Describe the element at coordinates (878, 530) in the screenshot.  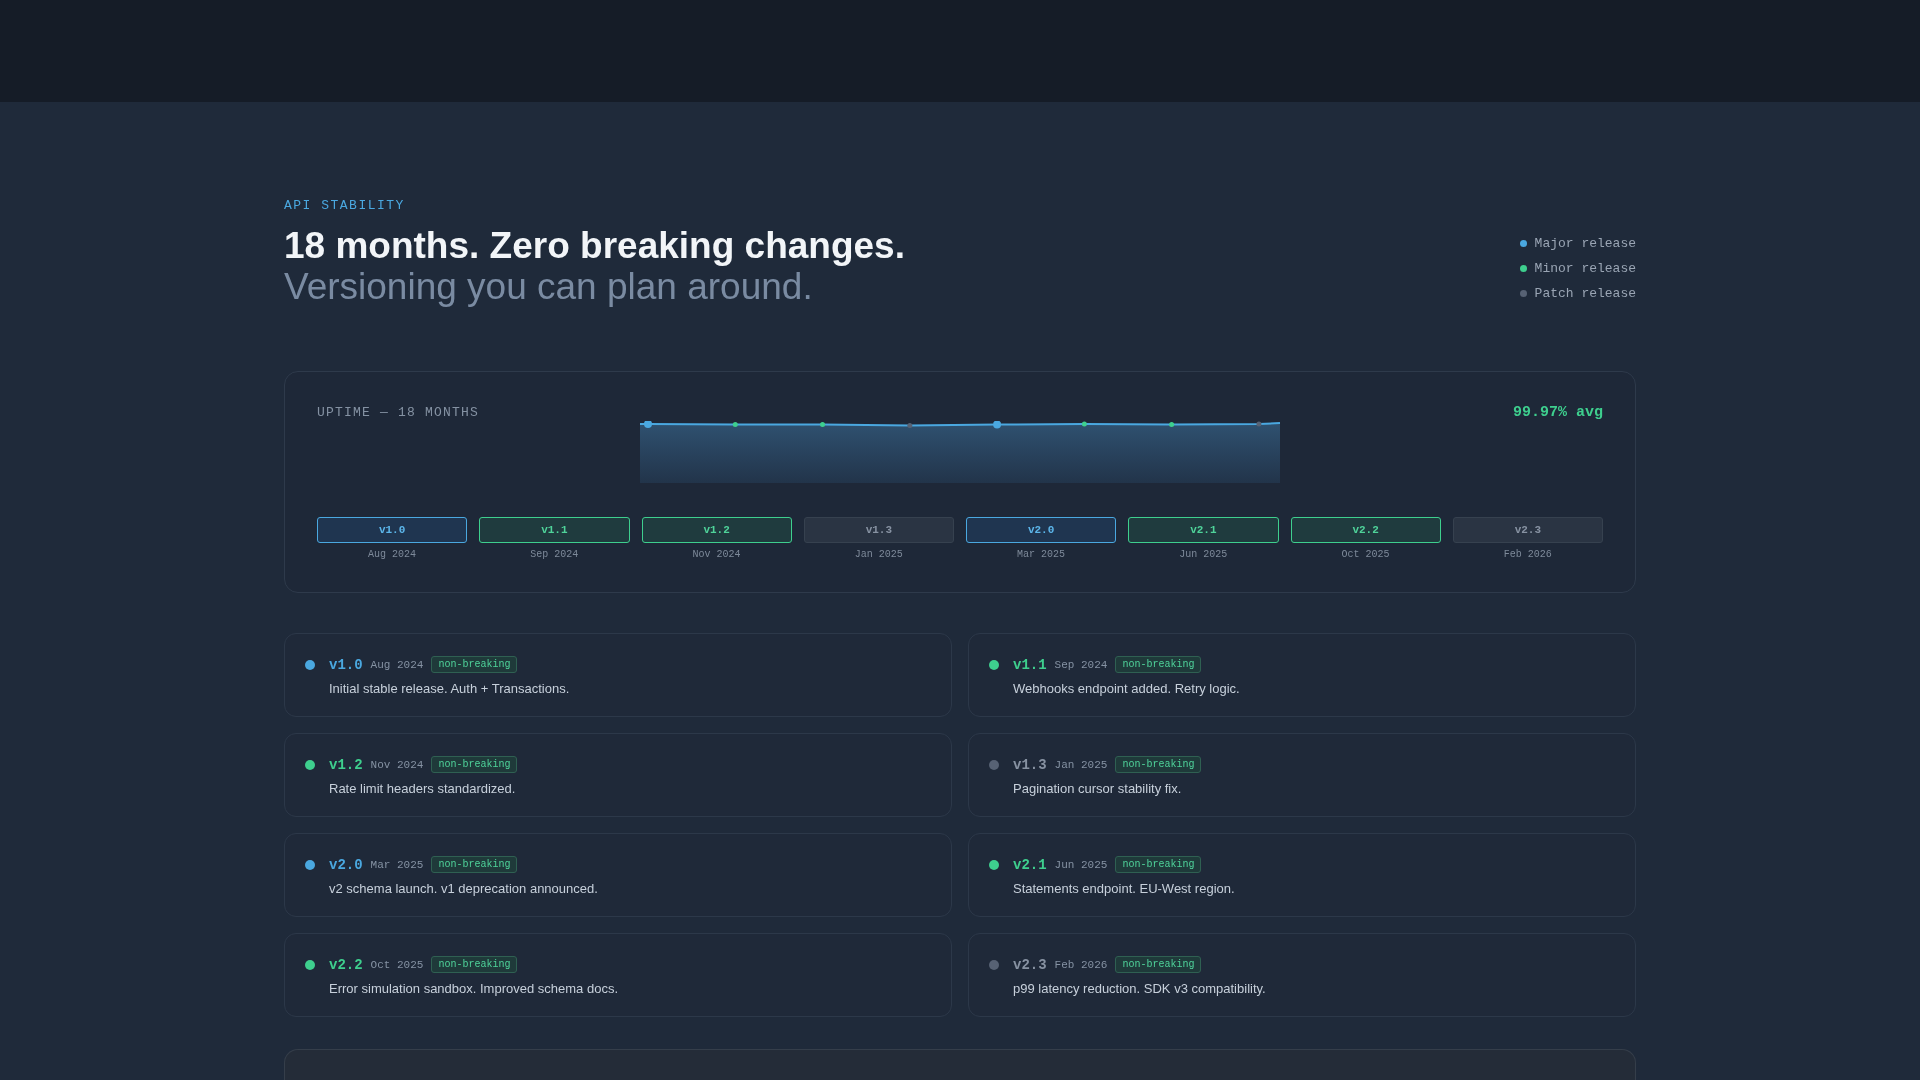
I see `version-tag: v1.3` at that location.